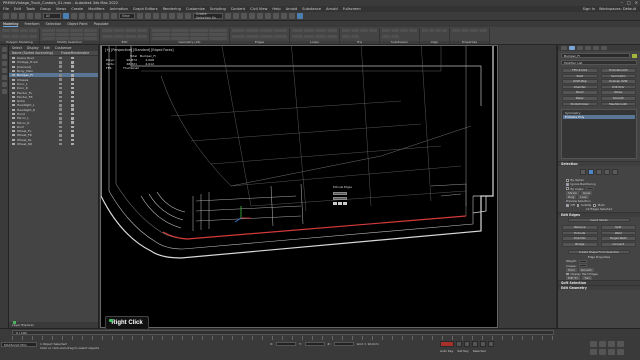 Image resolution: width=640 pixels, height=360 pixels. Describe the element at coordinates (208, 16) in the screenshot. I see `selection-set-field: Create Selection Se` at that location.